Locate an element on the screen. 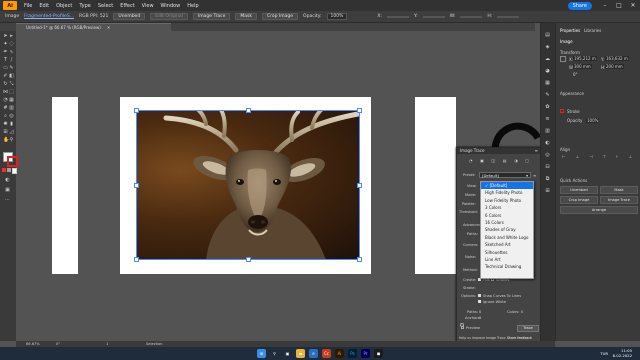 This screenshot has height=360, width=640. crop-image-button: Crop Image is located at coordinates (280, 16).